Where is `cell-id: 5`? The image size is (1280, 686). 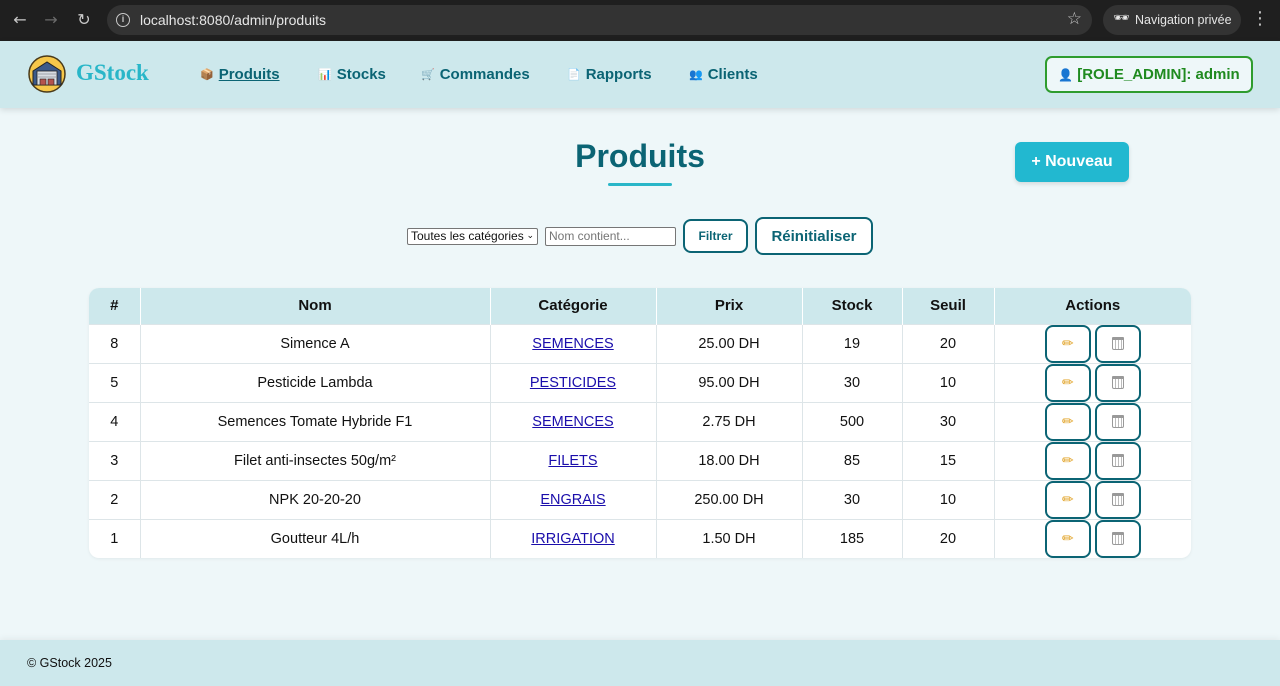
cell-id: 5 is located at coordinates (115, 382).